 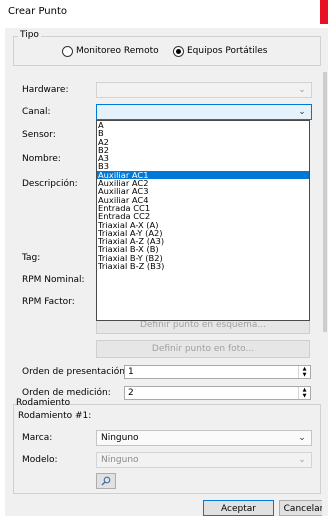 I want to click on orden-medicion-value: 2, so click(x=131, y=393).